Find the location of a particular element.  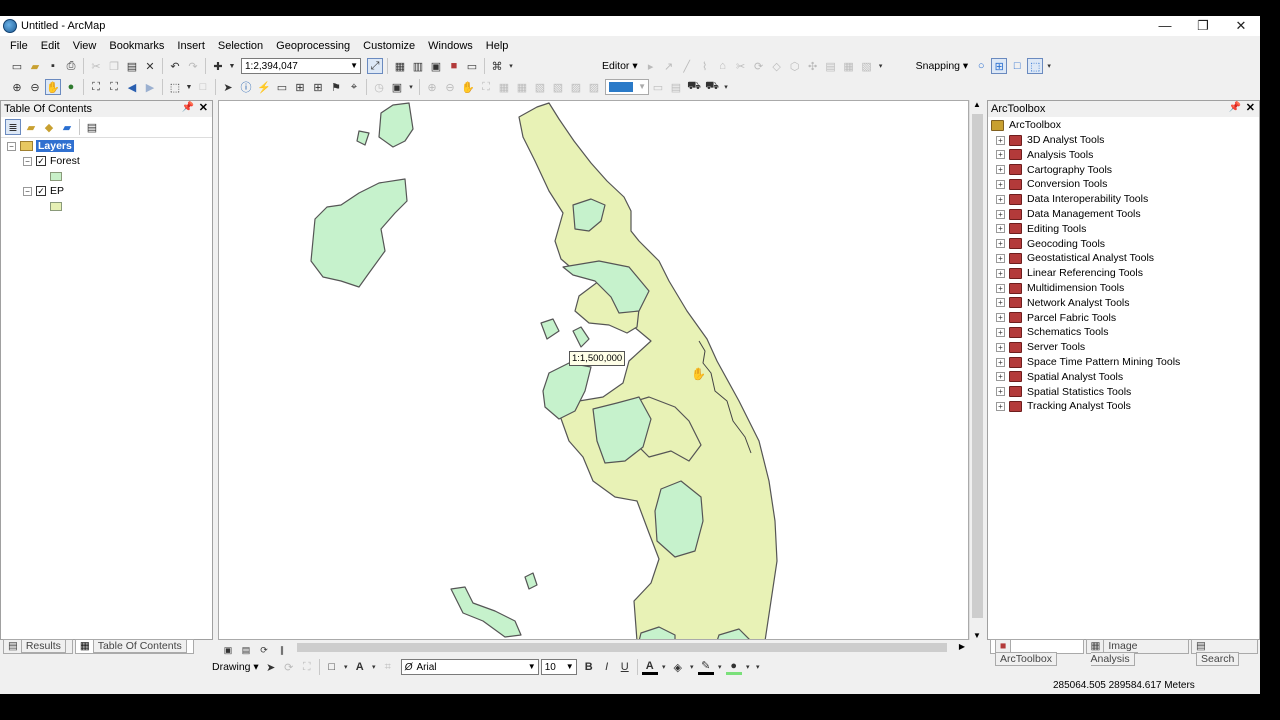

time-slider-icon: ◷ is located at coordinates (379, 87).